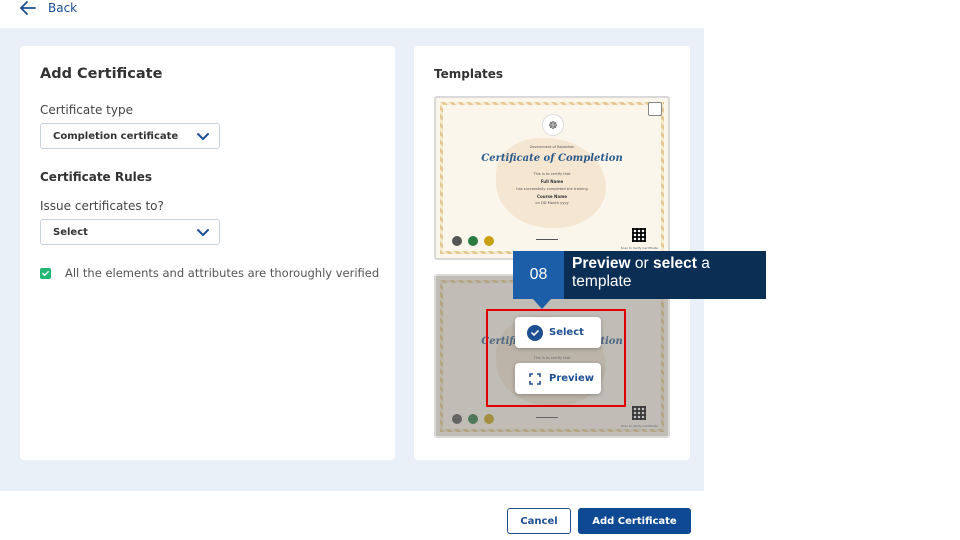 This screenshot has height=540, width=960. Describe the element at coordinates (469, 74) in the screenshot. I see `templates-title: Templates` at that location.